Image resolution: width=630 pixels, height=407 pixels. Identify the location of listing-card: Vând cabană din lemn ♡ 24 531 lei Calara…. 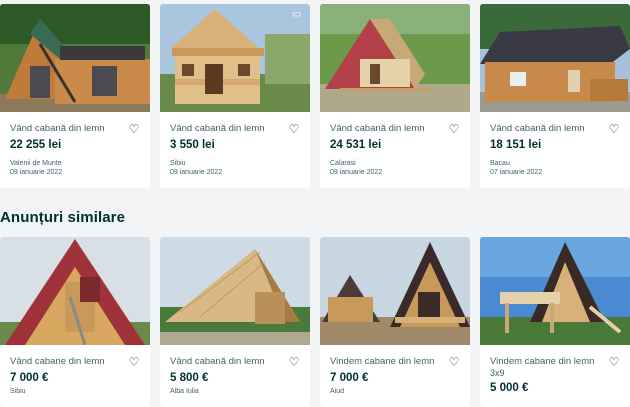
(395, 96).